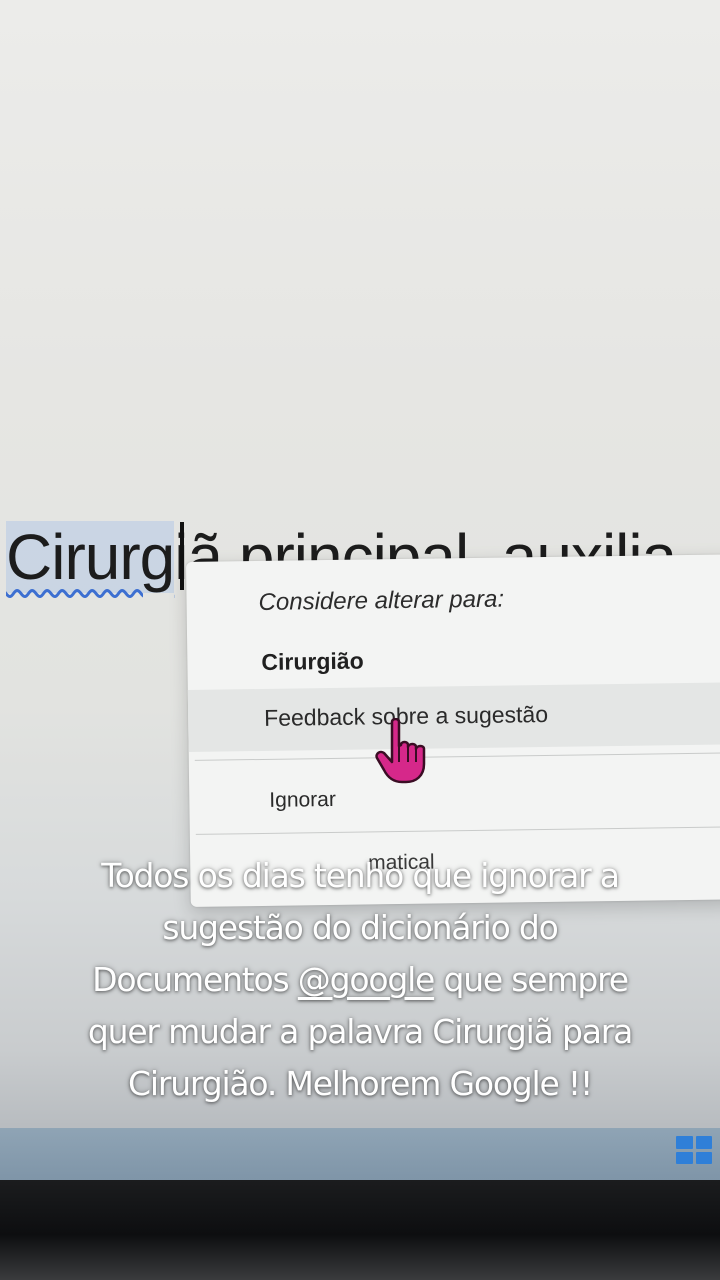  What do you see at coordinates (360, 927) in the screenshot?
I see `caption-line: sugestão do dicionário do` at bounding box center [360, 927].